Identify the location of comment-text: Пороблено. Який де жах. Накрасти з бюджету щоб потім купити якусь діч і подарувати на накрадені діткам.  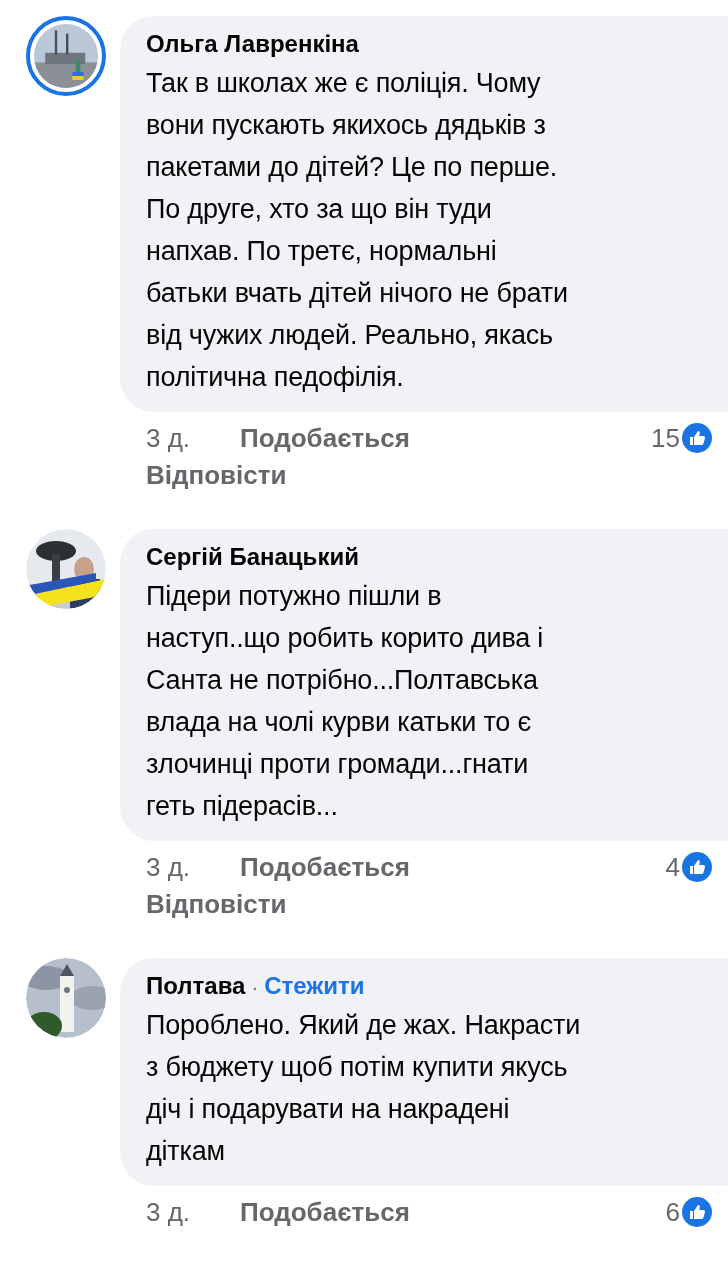
(364, 1088).